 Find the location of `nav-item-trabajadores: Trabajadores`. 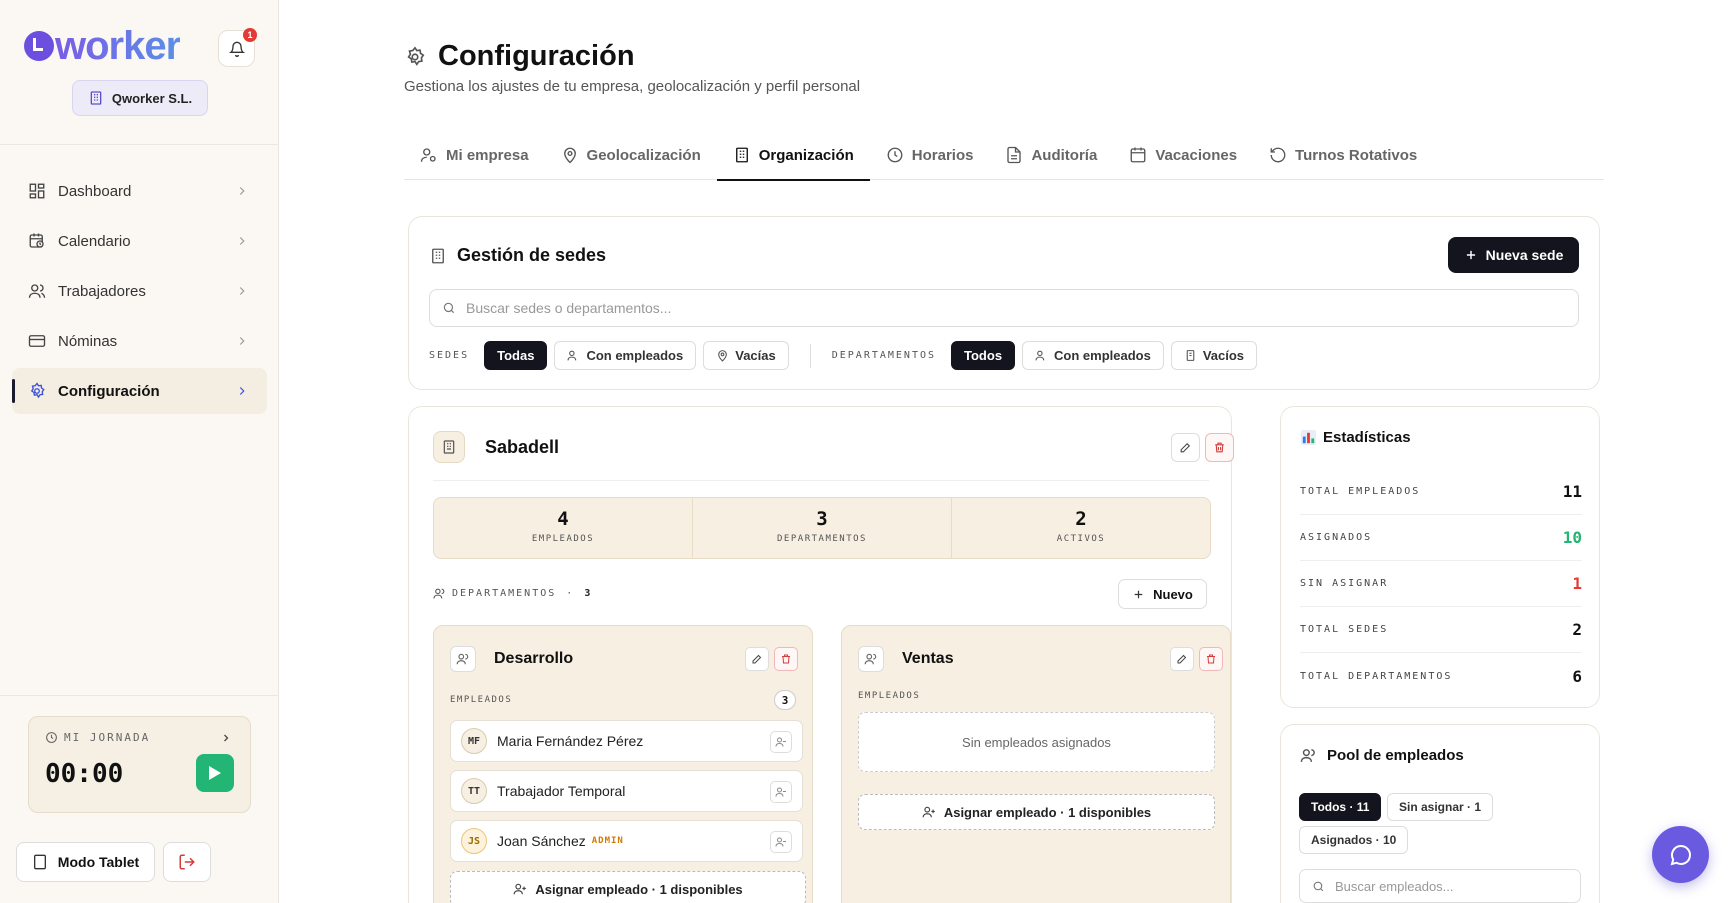

nav-item-trabajadores: Trabajadores is located at coordinates (139, 291).